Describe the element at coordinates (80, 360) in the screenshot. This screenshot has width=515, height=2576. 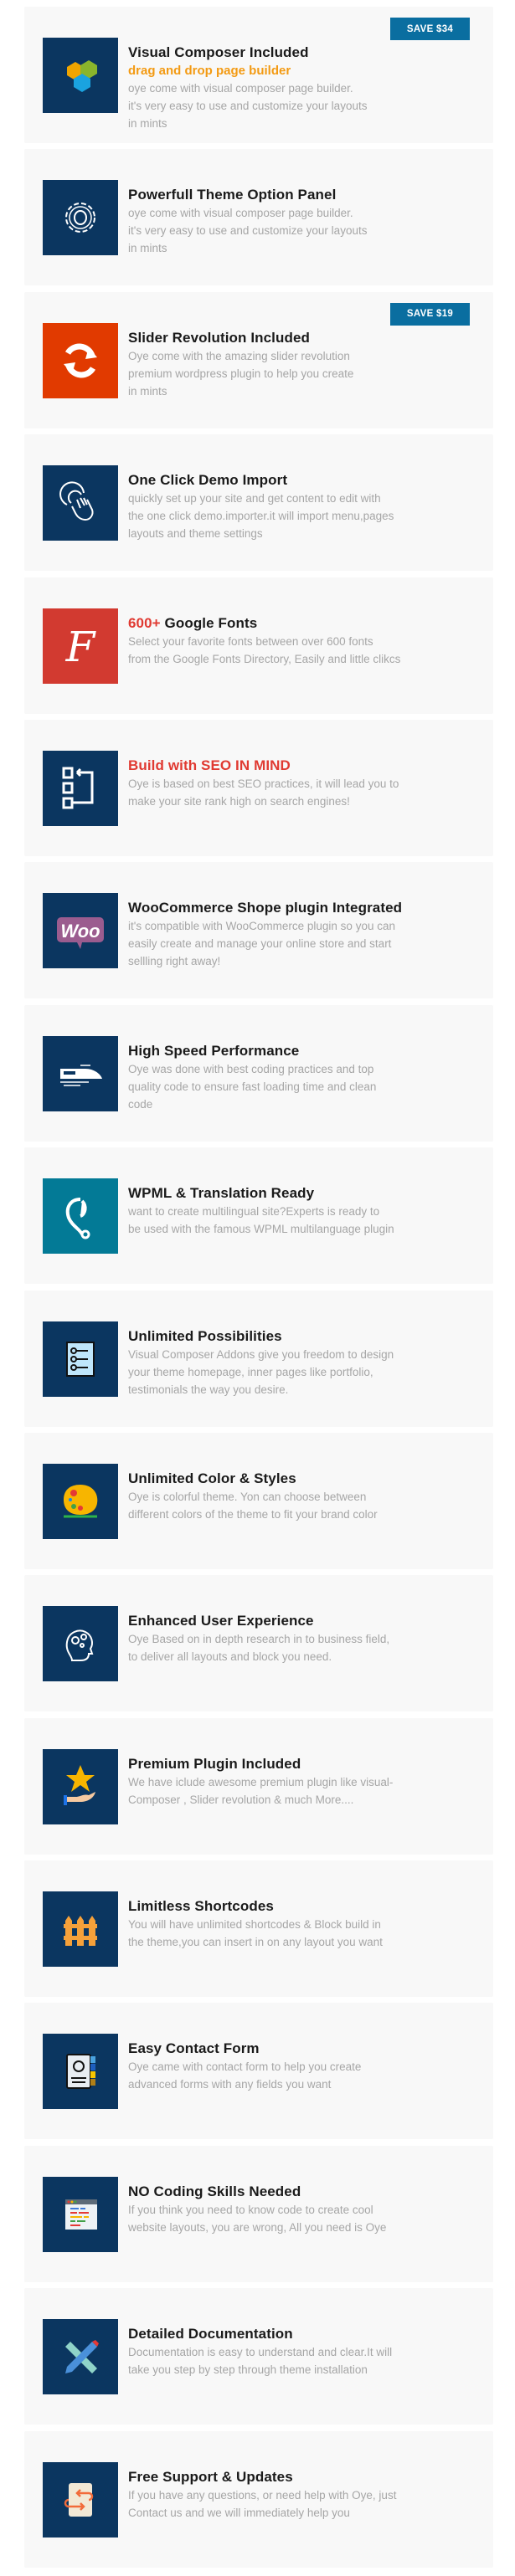
I see `refresh-icon` at that location.